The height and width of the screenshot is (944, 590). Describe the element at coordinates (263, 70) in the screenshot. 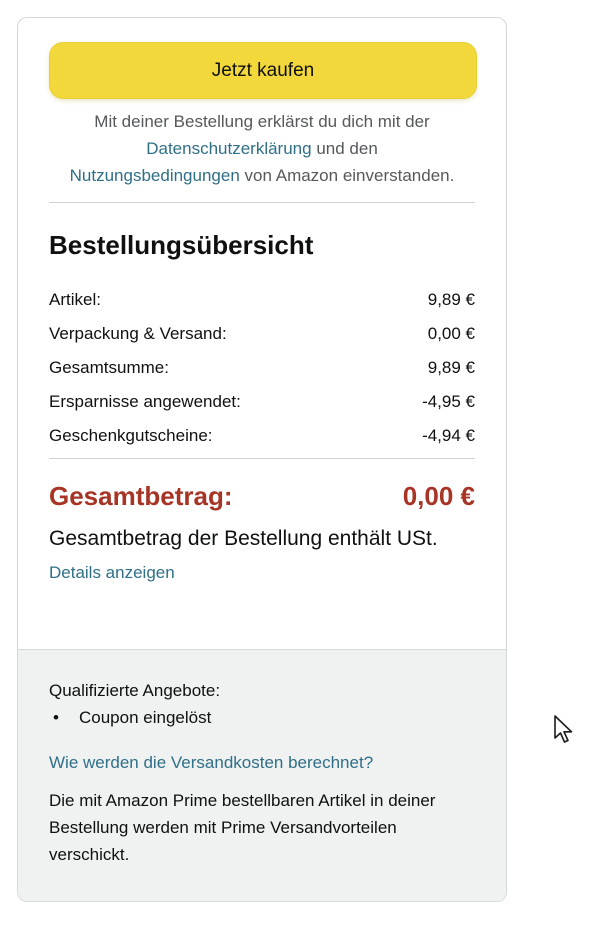

I see `buy-now-button: Jetzt kaufen` at that location.